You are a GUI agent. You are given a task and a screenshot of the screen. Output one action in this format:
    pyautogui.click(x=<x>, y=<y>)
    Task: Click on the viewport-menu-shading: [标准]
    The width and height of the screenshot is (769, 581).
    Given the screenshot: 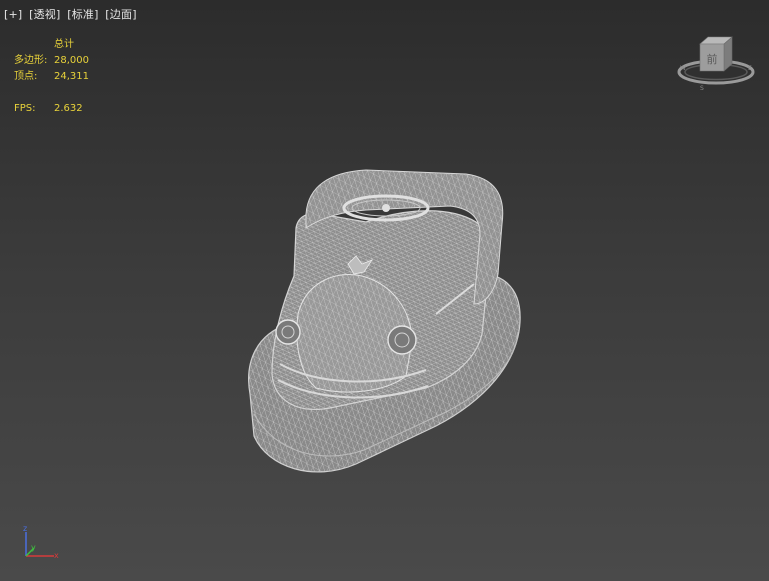 What is the action you would take?
    pyautogui.click(x=82, y=14)
    